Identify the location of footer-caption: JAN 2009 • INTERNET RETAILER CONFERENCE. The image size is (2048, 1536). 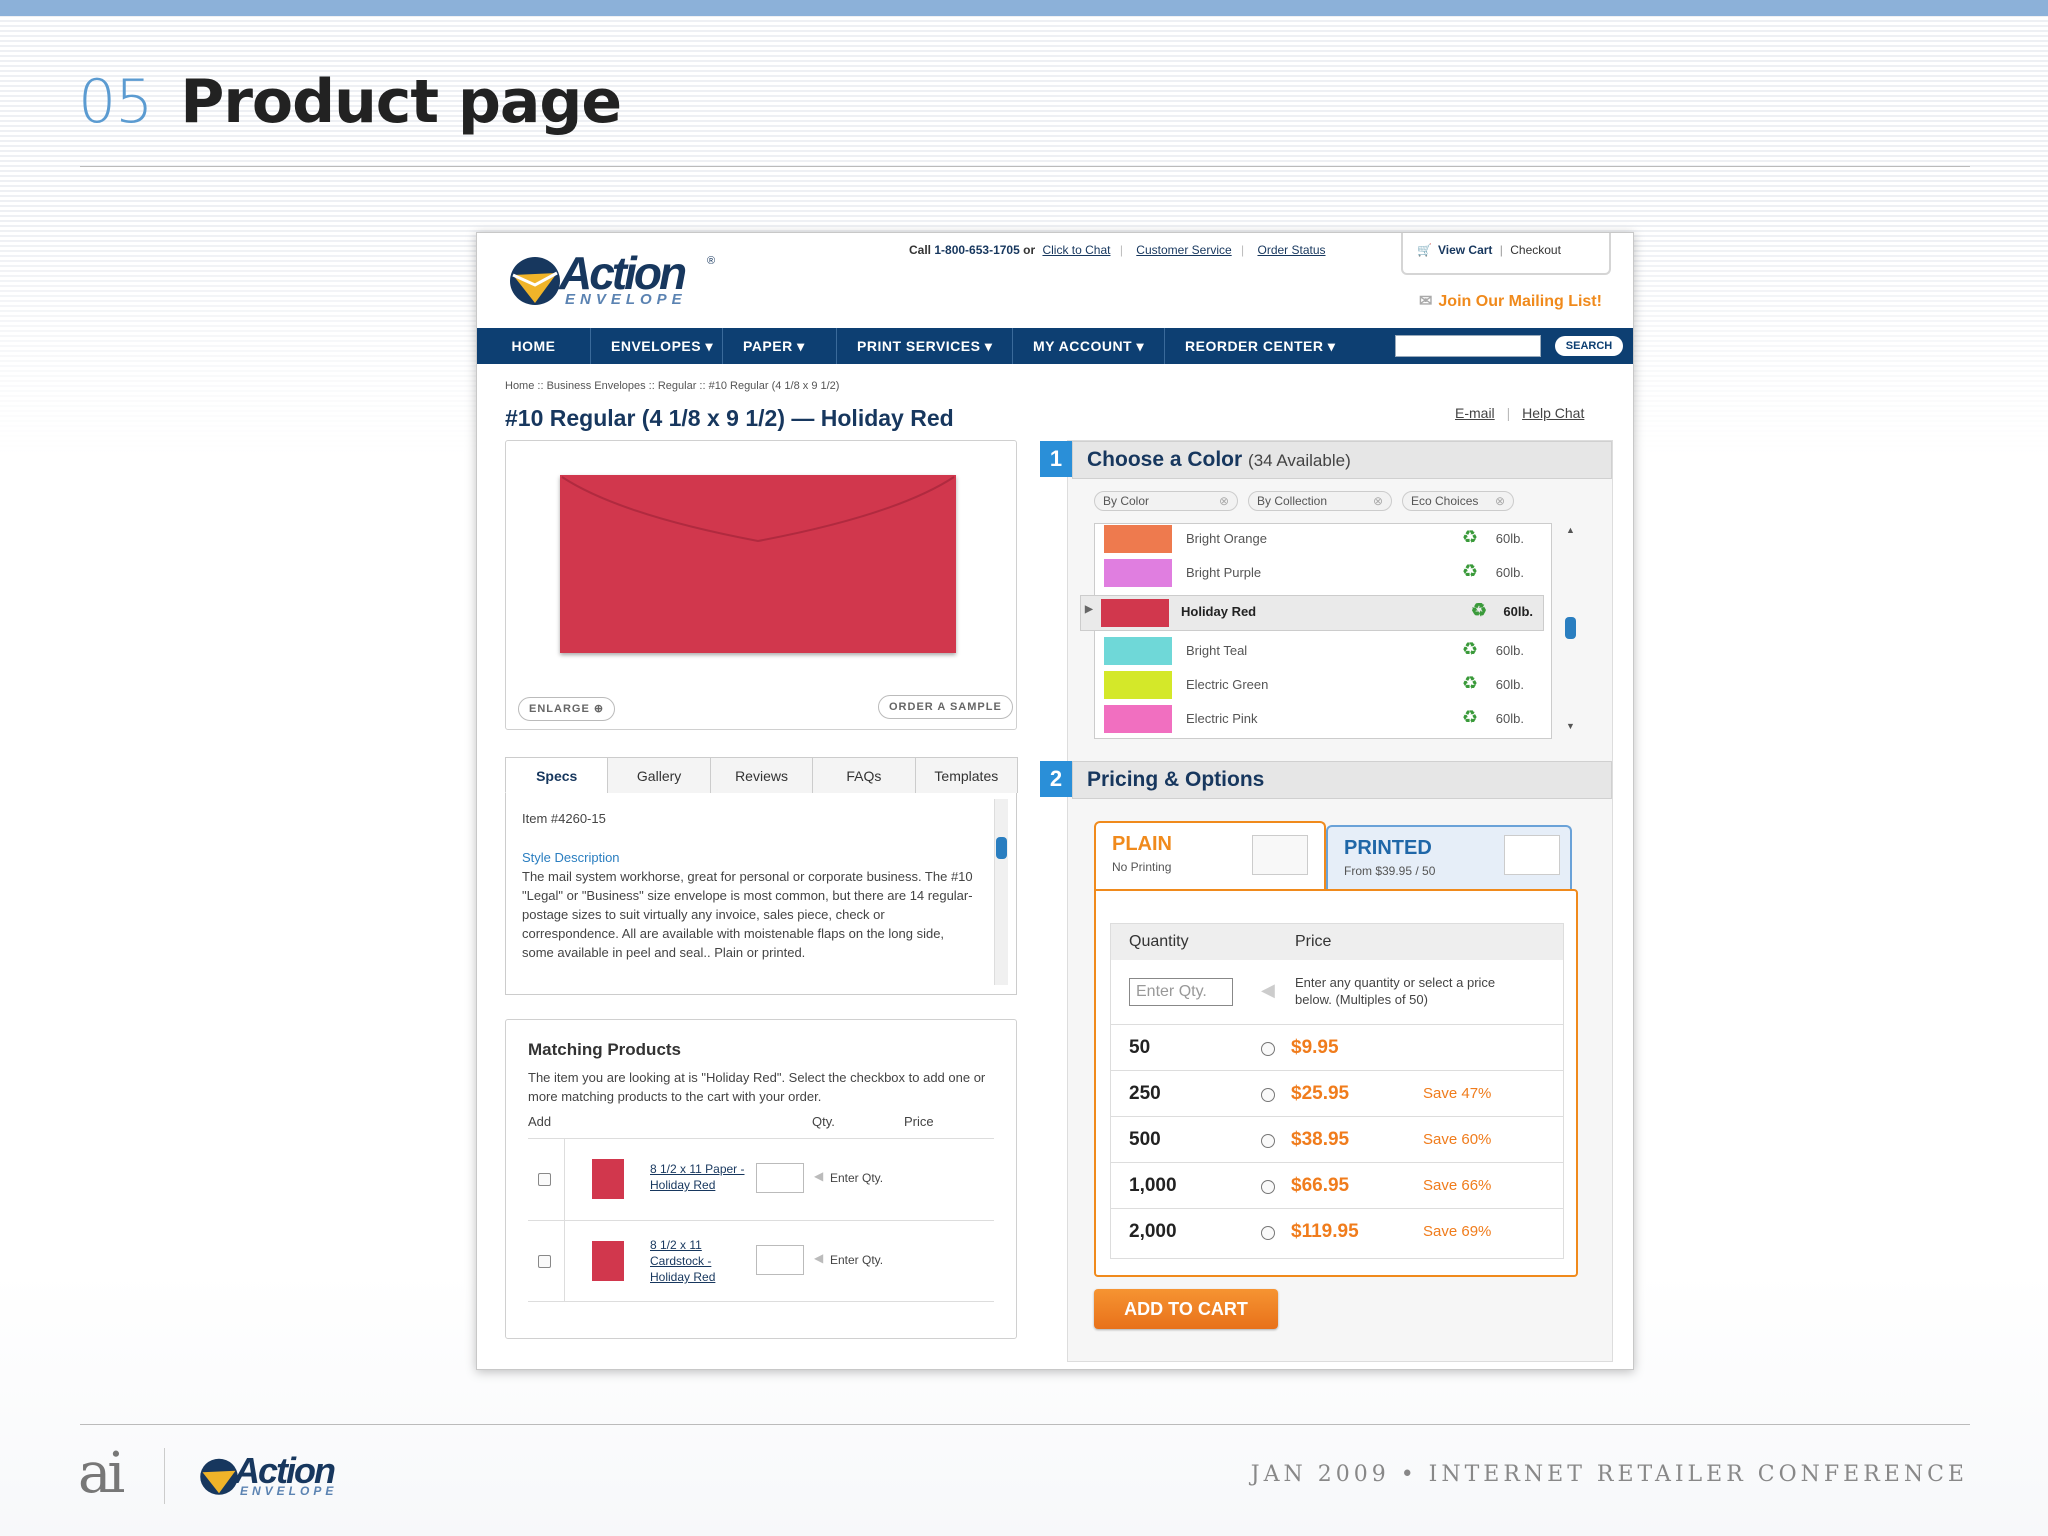
(1609, 1474).